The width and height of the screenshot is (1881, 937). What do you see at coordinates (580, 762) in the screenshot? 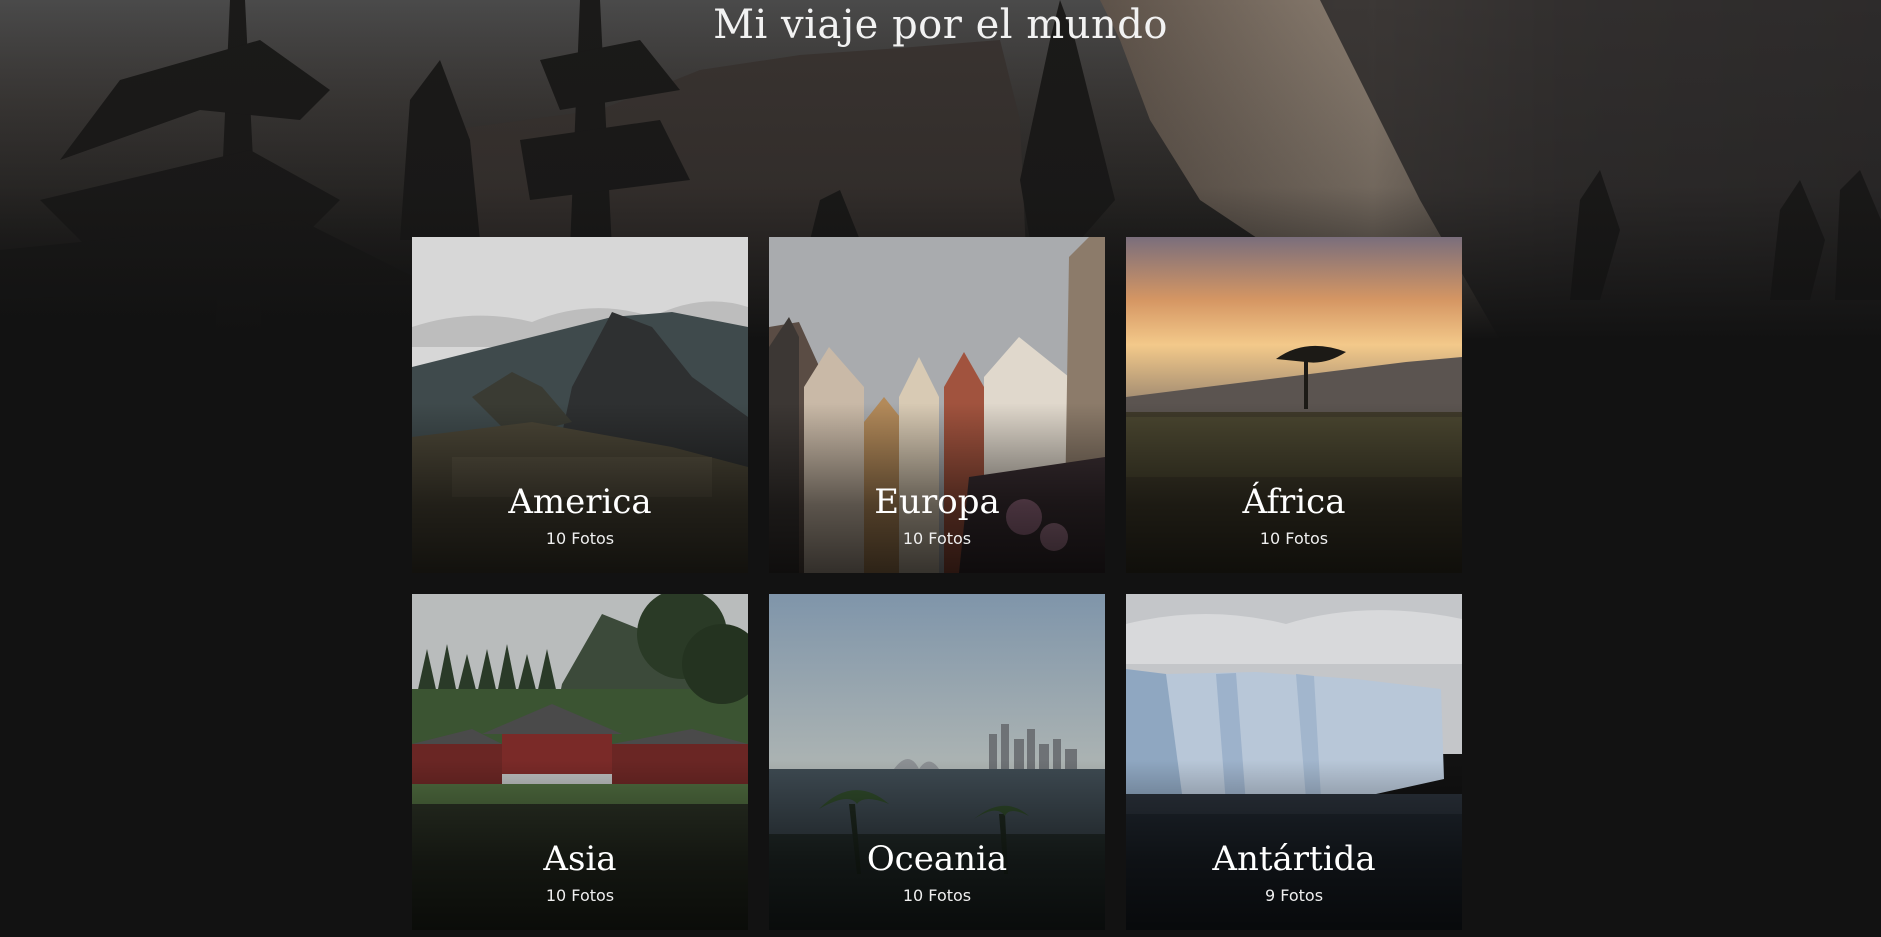
I see `continent-card-asia: Asia 10 Fotos` at bounding box center [580, 762].